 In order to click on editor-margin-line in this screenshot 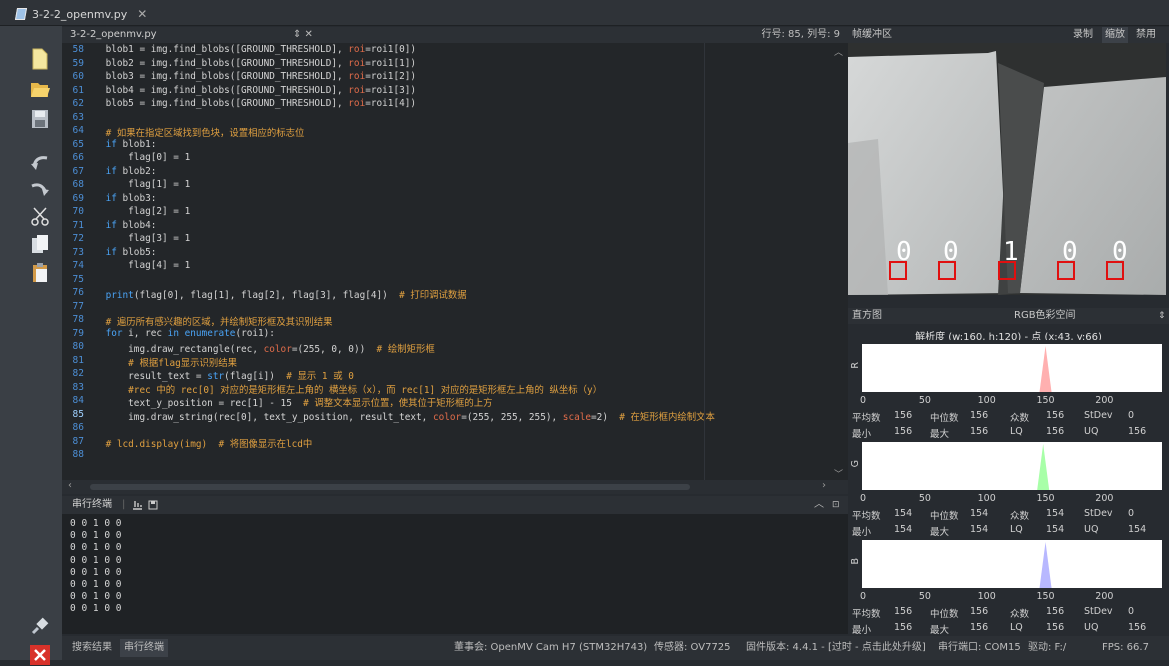, I will do `click(704, 261)`.